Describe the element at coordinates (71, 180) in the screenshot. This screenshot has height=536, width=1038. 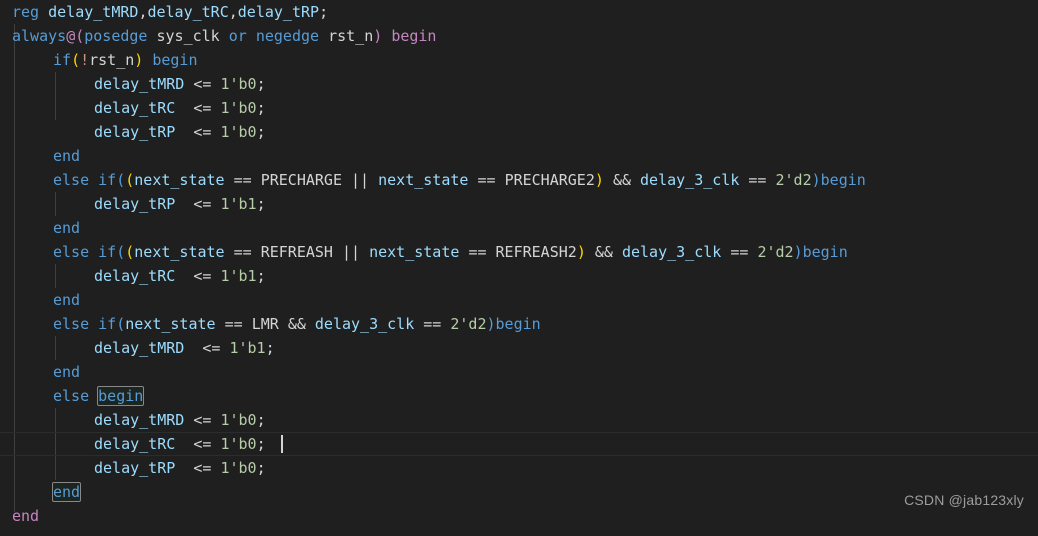
I see `code-token: else` at that location.